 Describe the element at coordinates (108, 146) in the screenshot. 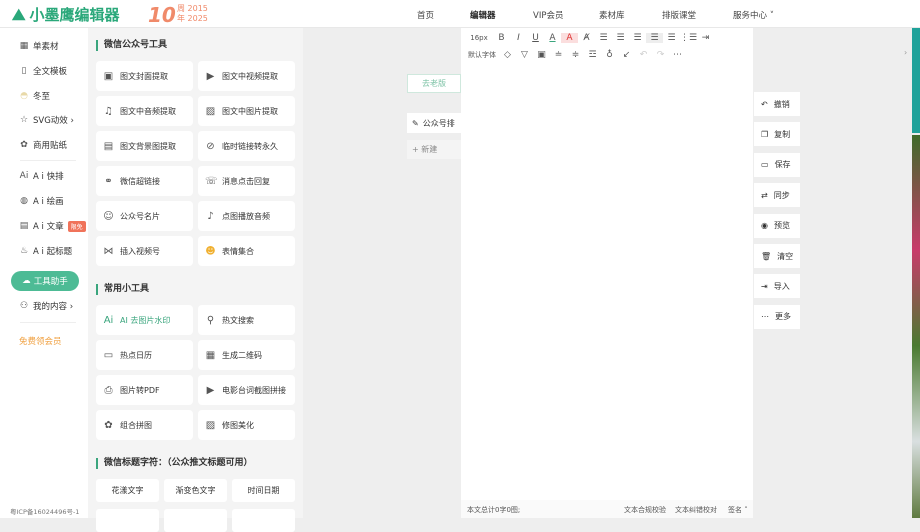

I see `tool-icon: ▤` at that location.